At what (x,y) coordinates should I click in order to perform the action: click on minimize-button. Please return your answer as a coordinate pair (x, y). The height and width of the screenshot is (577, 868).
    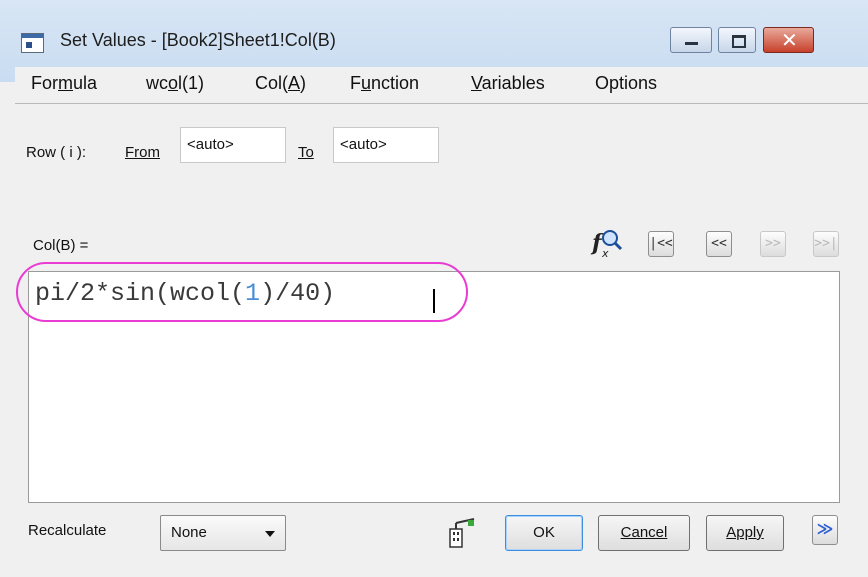
    Looking at the image, I should click on (691, 40).